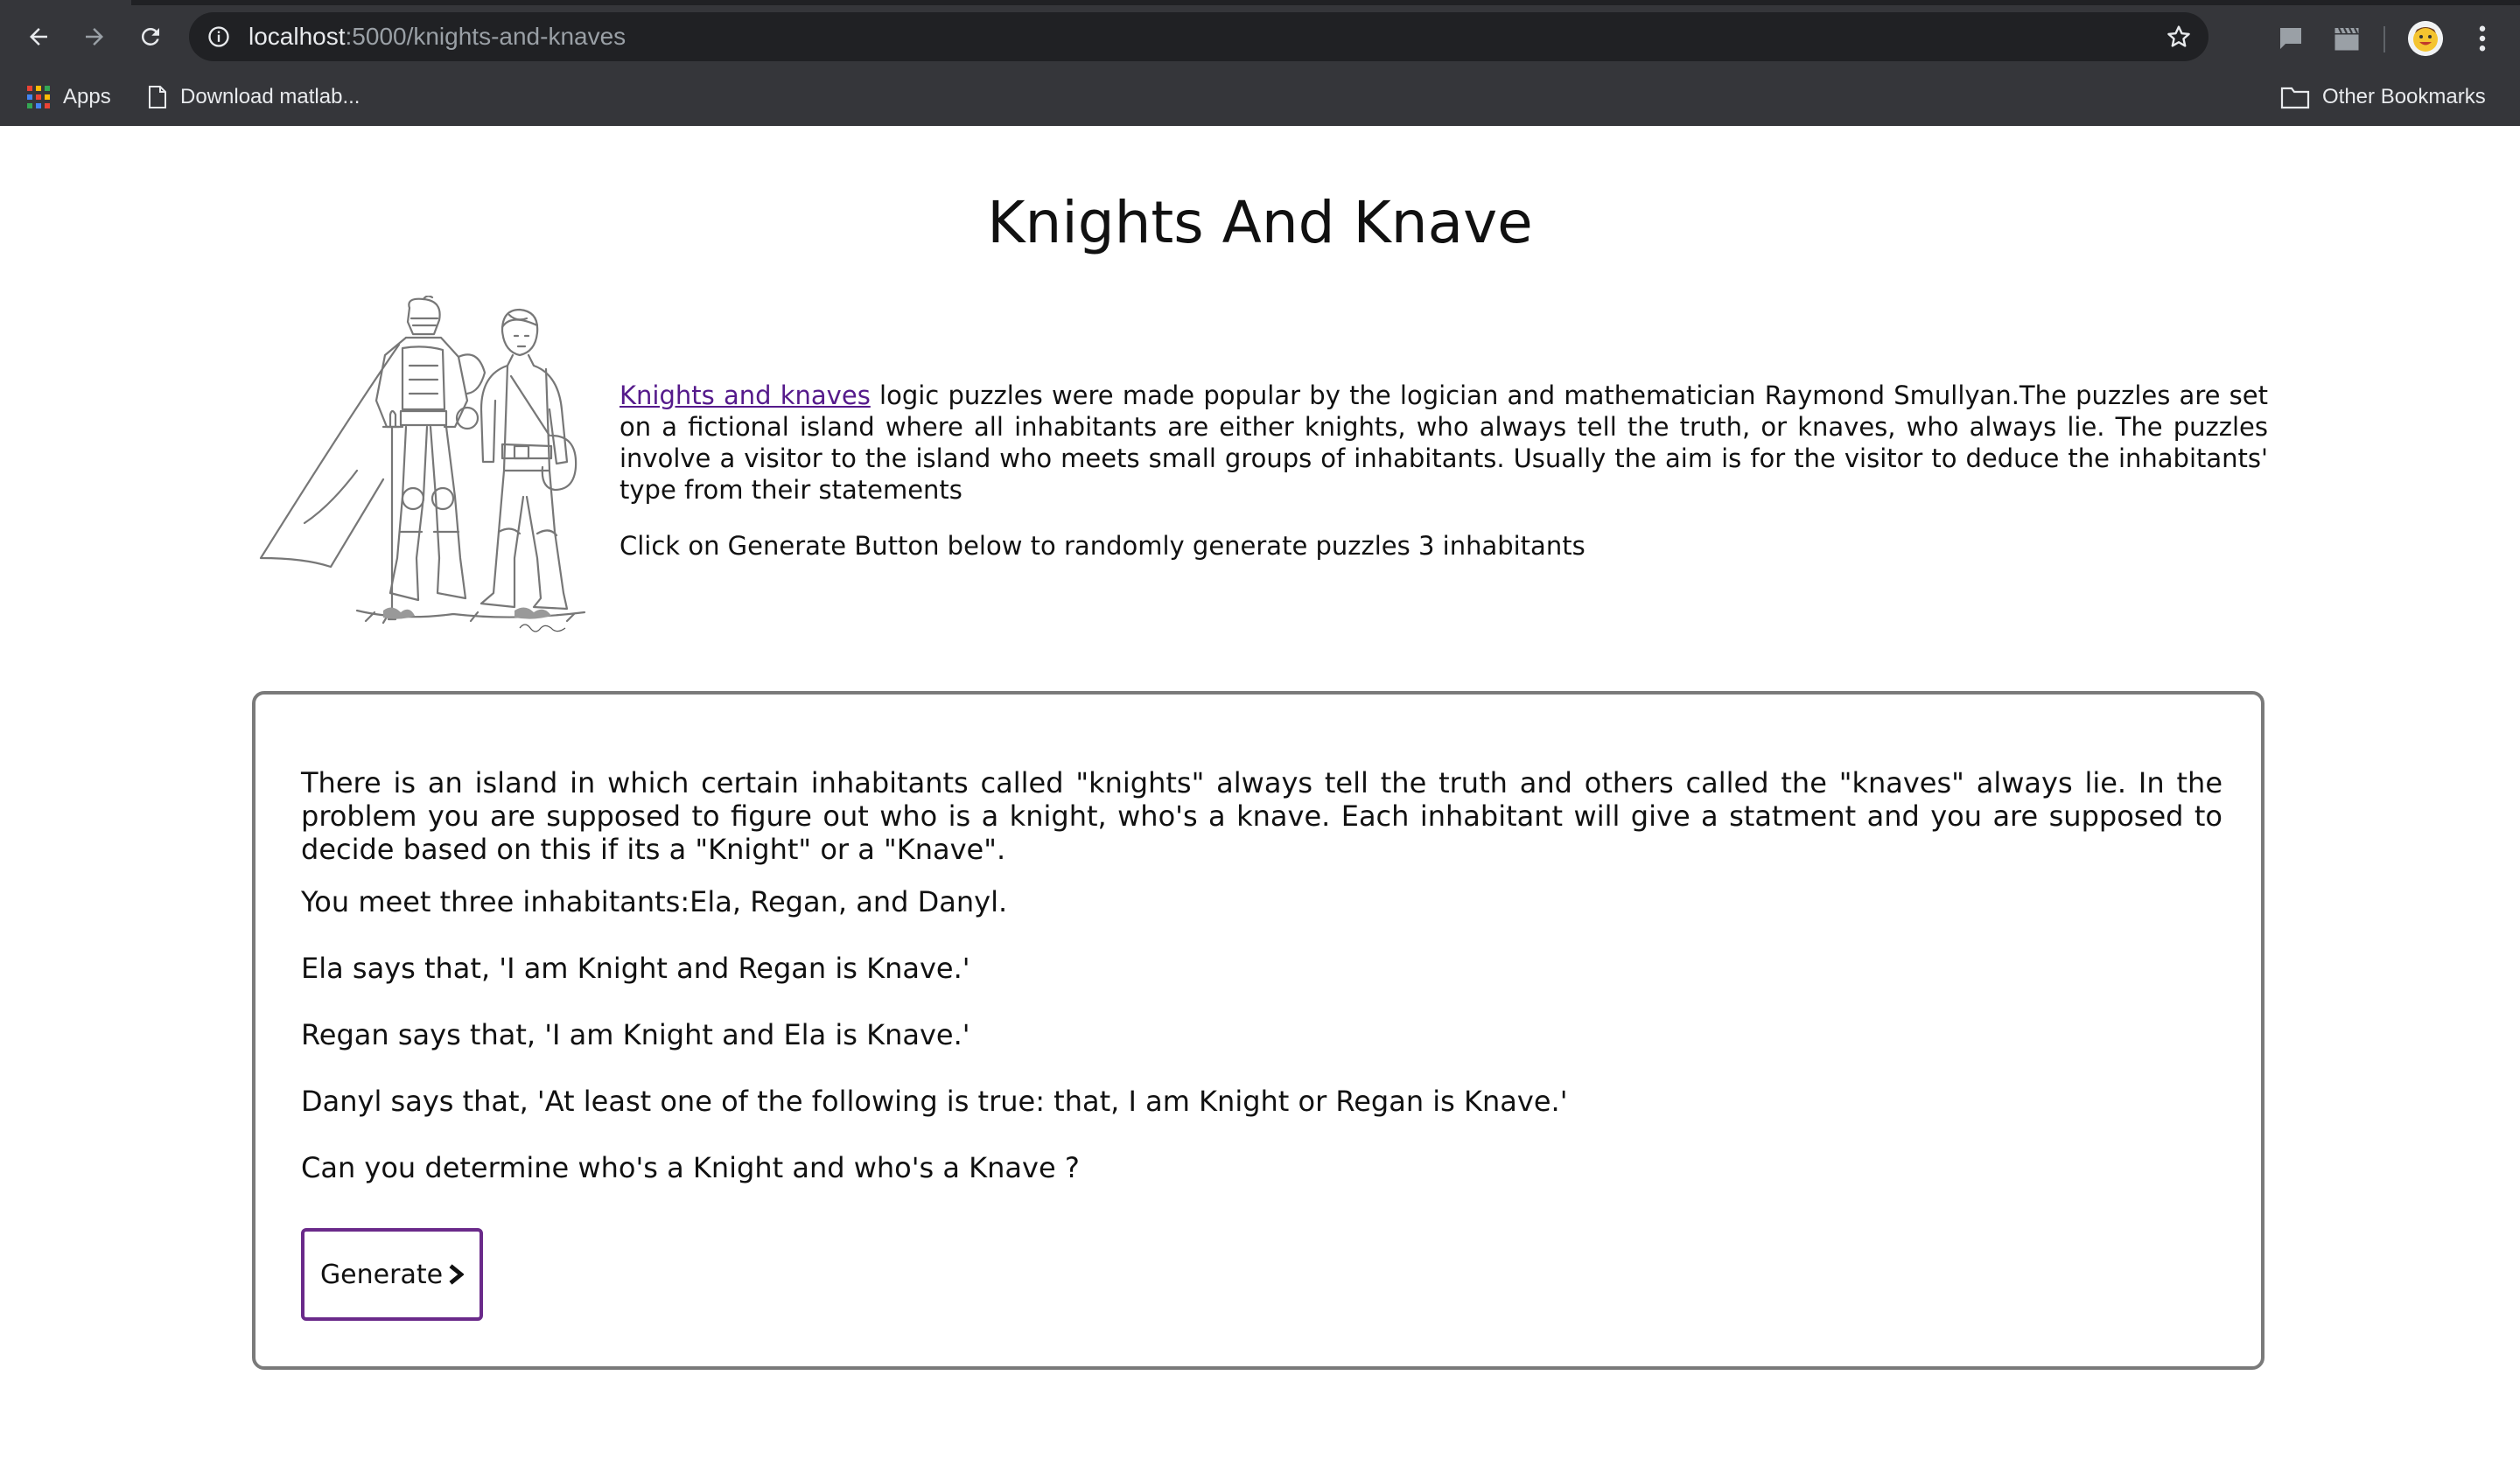 The height and width of the screenshot is (1466, 2520). I want to click on generate-button: Generate, so click(392, 1274).